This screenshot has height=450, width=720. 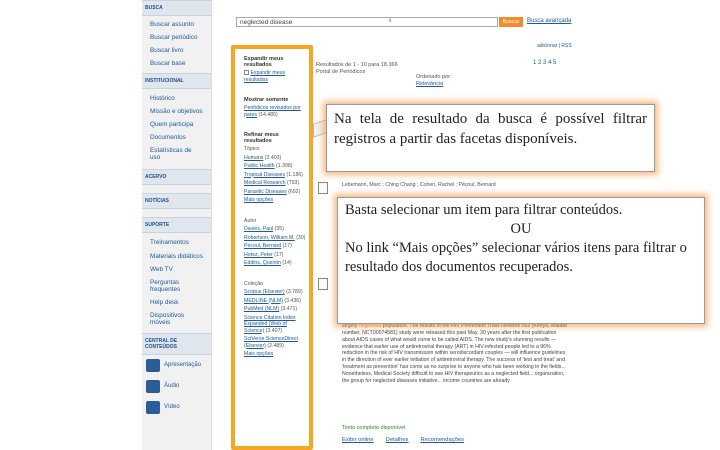 What do you see at coordinates (442, 440) in the screenshot?
I see `recommendations-link: Recomendações` at bounding box center [442, 440].